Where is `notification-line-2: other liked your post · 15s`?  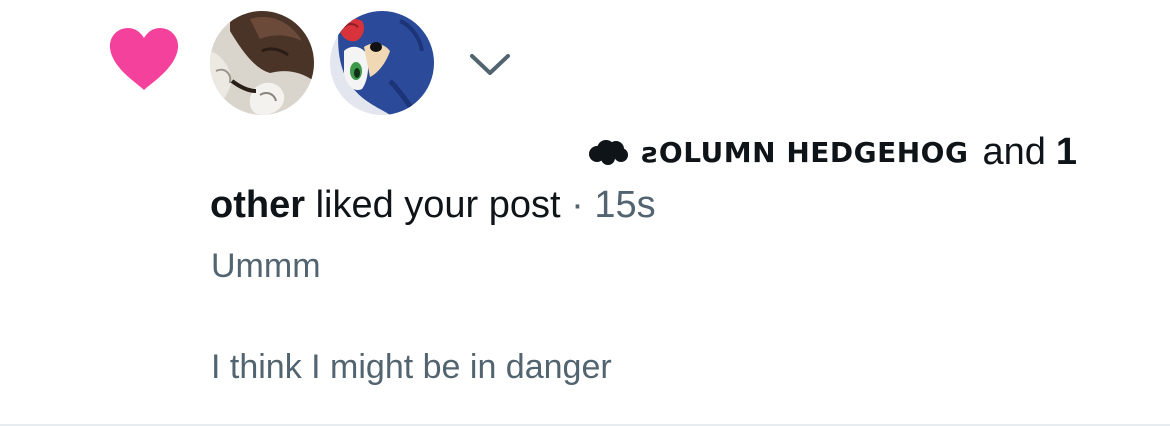 notification-line-2: other liked your post · 15s is located at coordinates (433, 205).